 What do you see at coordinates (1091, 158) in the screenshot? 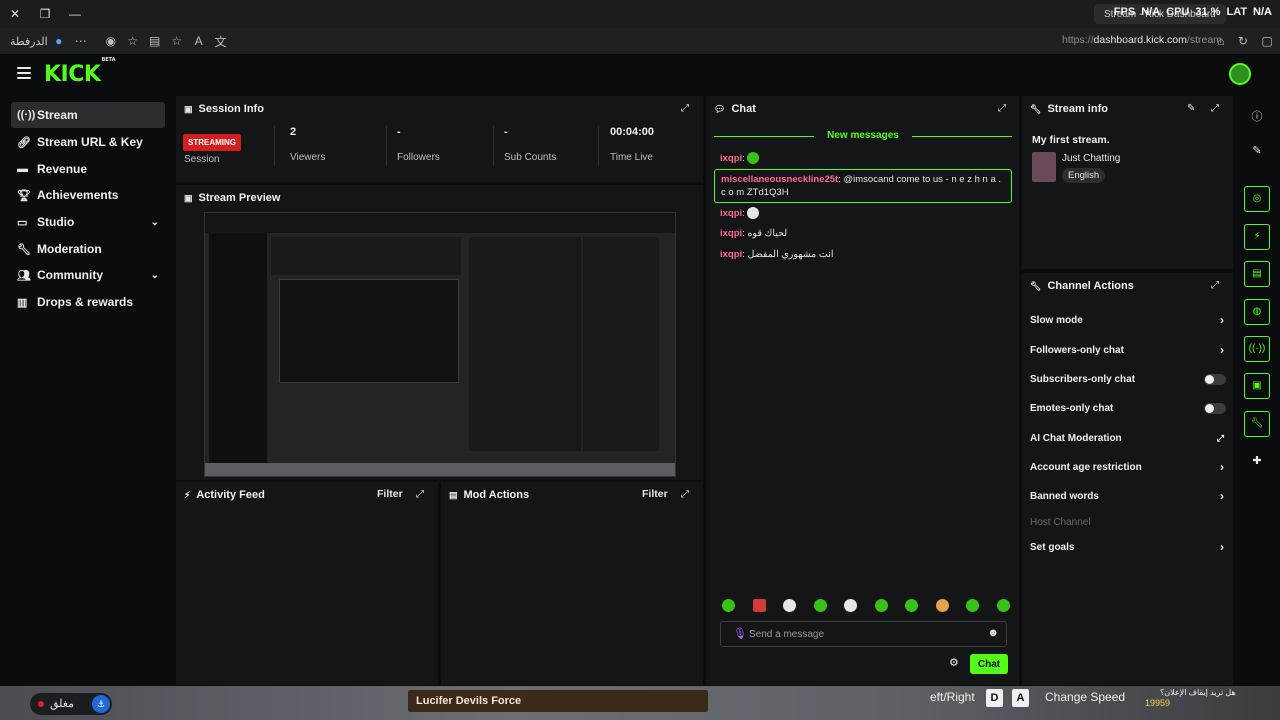
I see `stream-category: Just Chatting` at bounding box center [1091, 158].